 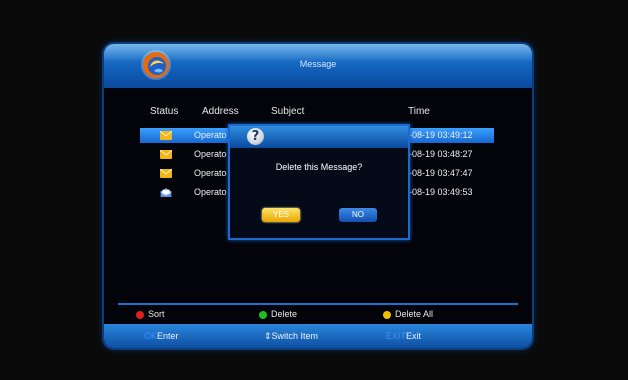 I want to click on yellow-key-icon, so click(x=387, y=315).